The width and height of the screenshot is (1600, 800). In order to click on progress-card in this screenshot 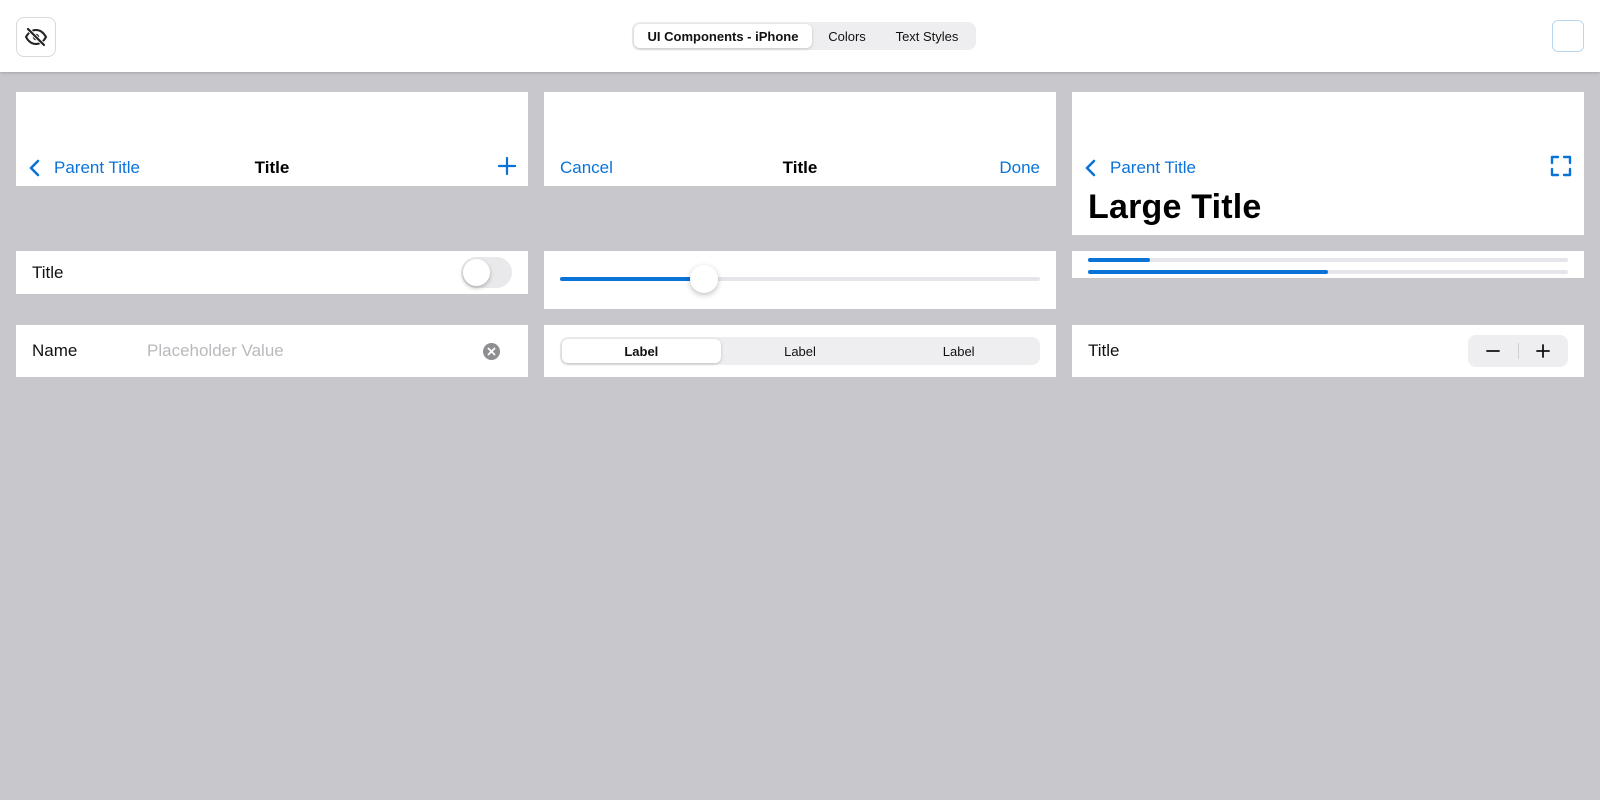, I will do `click(1328, 264)`.